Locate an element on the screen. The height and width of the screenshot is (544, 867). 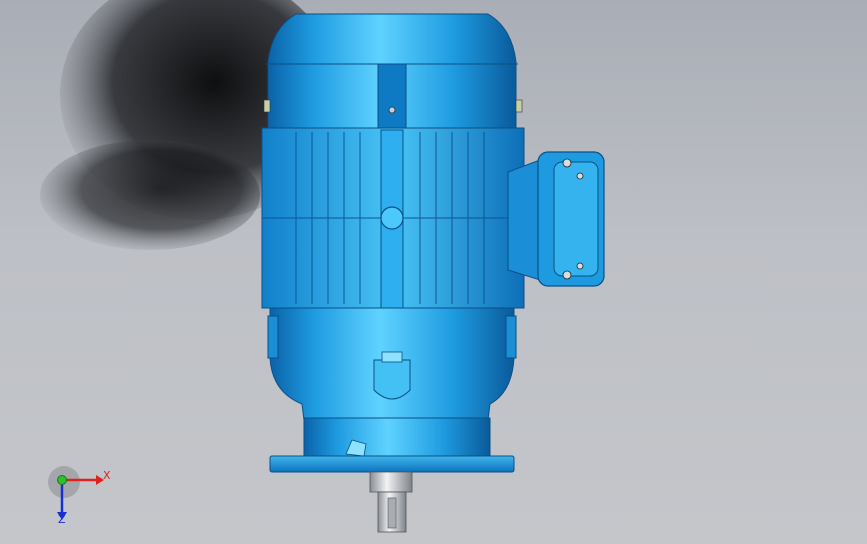
mounting-flange is located at coordinates (392, 464).